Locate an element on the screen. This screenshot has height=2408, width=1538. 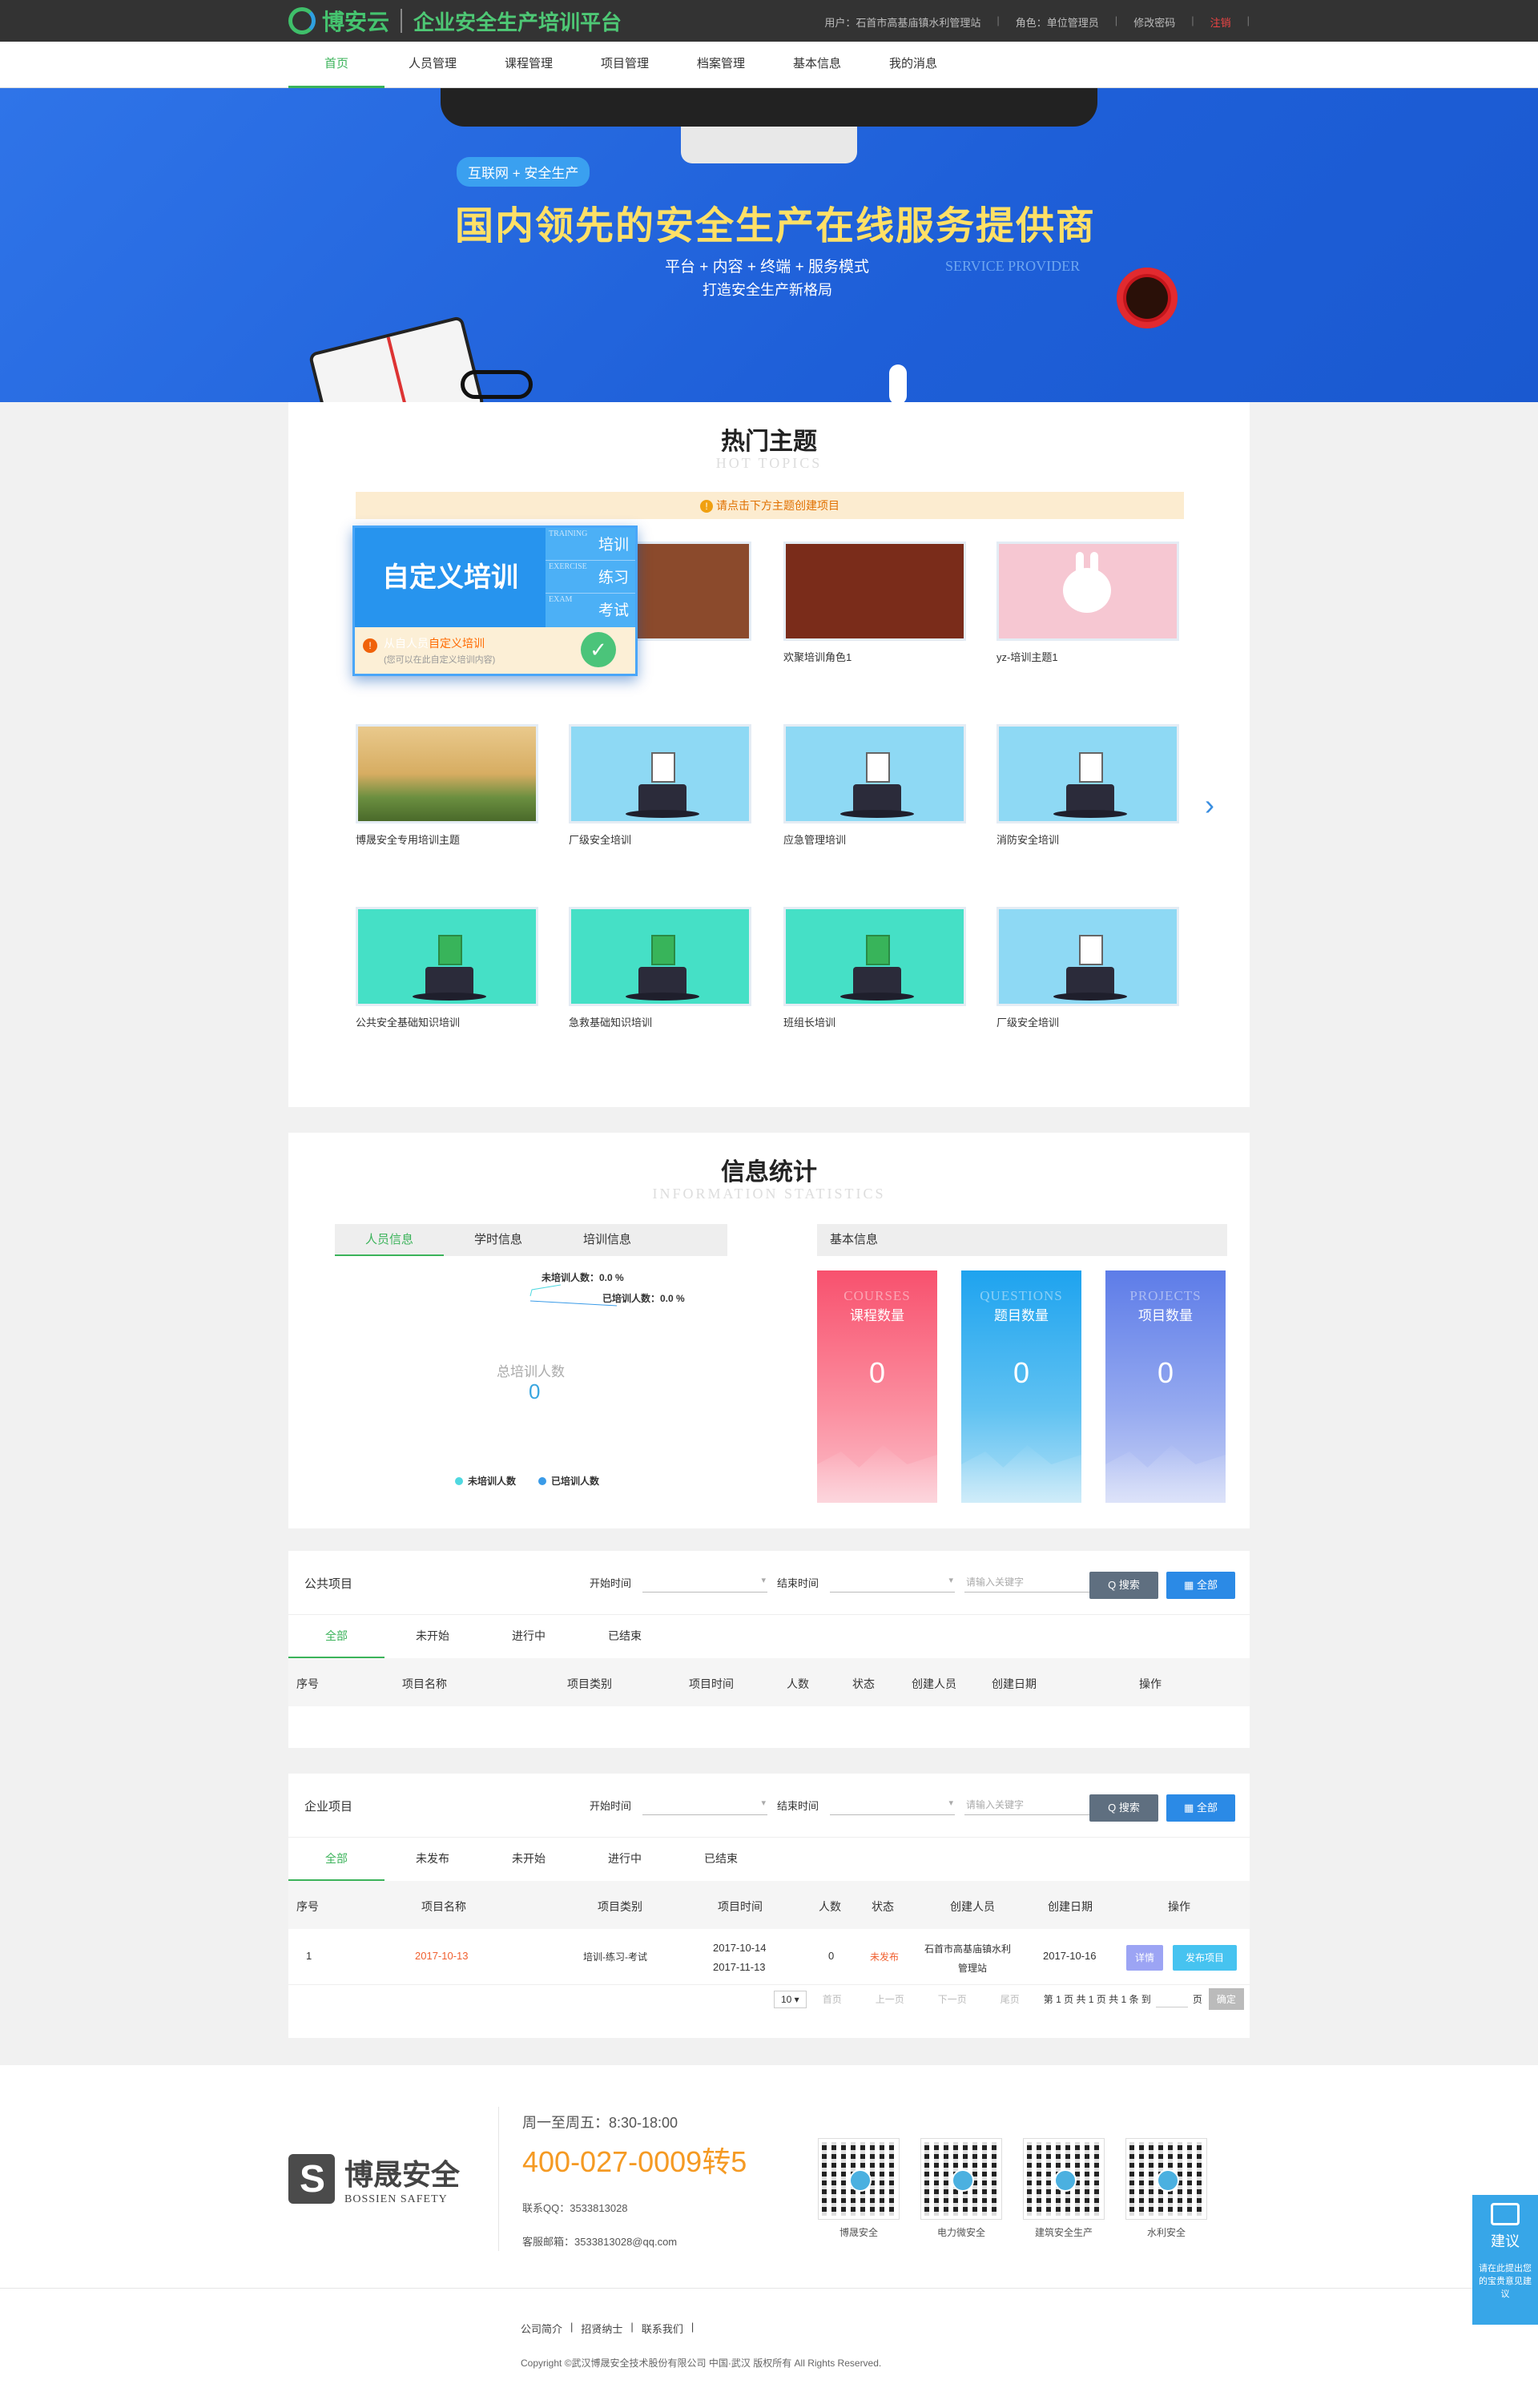
suggestion-widget: 建议 请在此提出您的宝贵意见建议 is located at coordinates (1505, 2260).